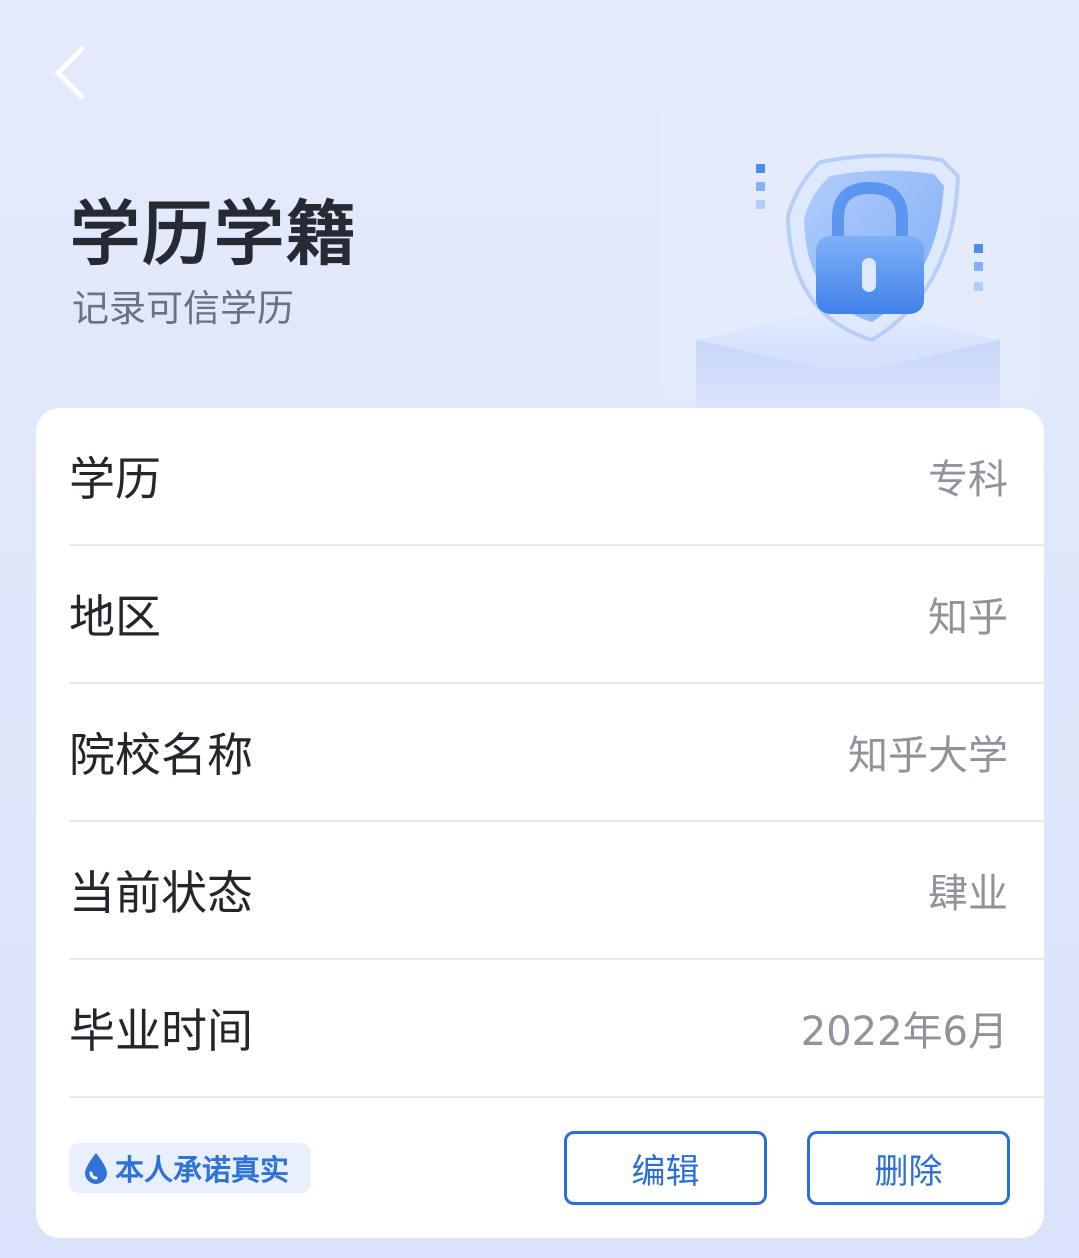 The width and height of the screenshot is (1079, 1258). What do you see at coordinates (556, 477) in the screenshot?
I see `row-education-level: 学历 专科` at bounding box center [556, 477].